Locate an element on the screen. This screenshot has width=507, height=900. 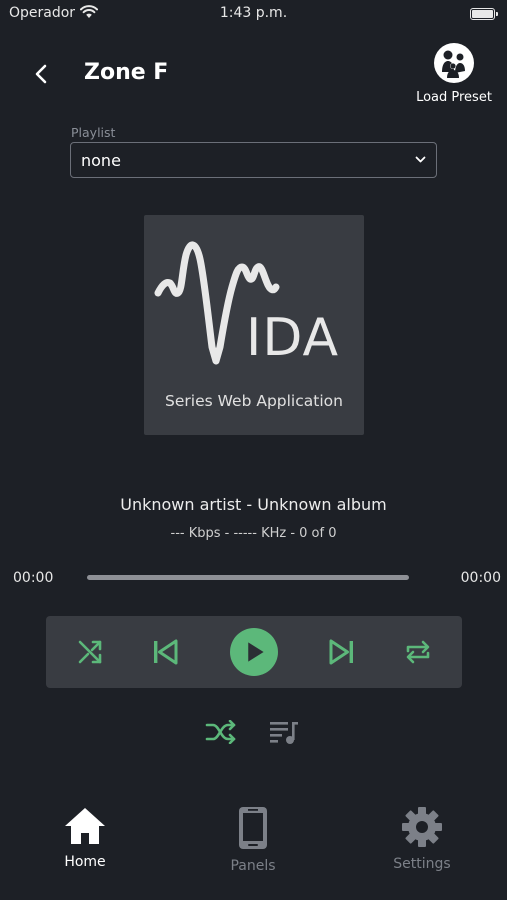
secondary-controls is located at coordinates (253, 732).